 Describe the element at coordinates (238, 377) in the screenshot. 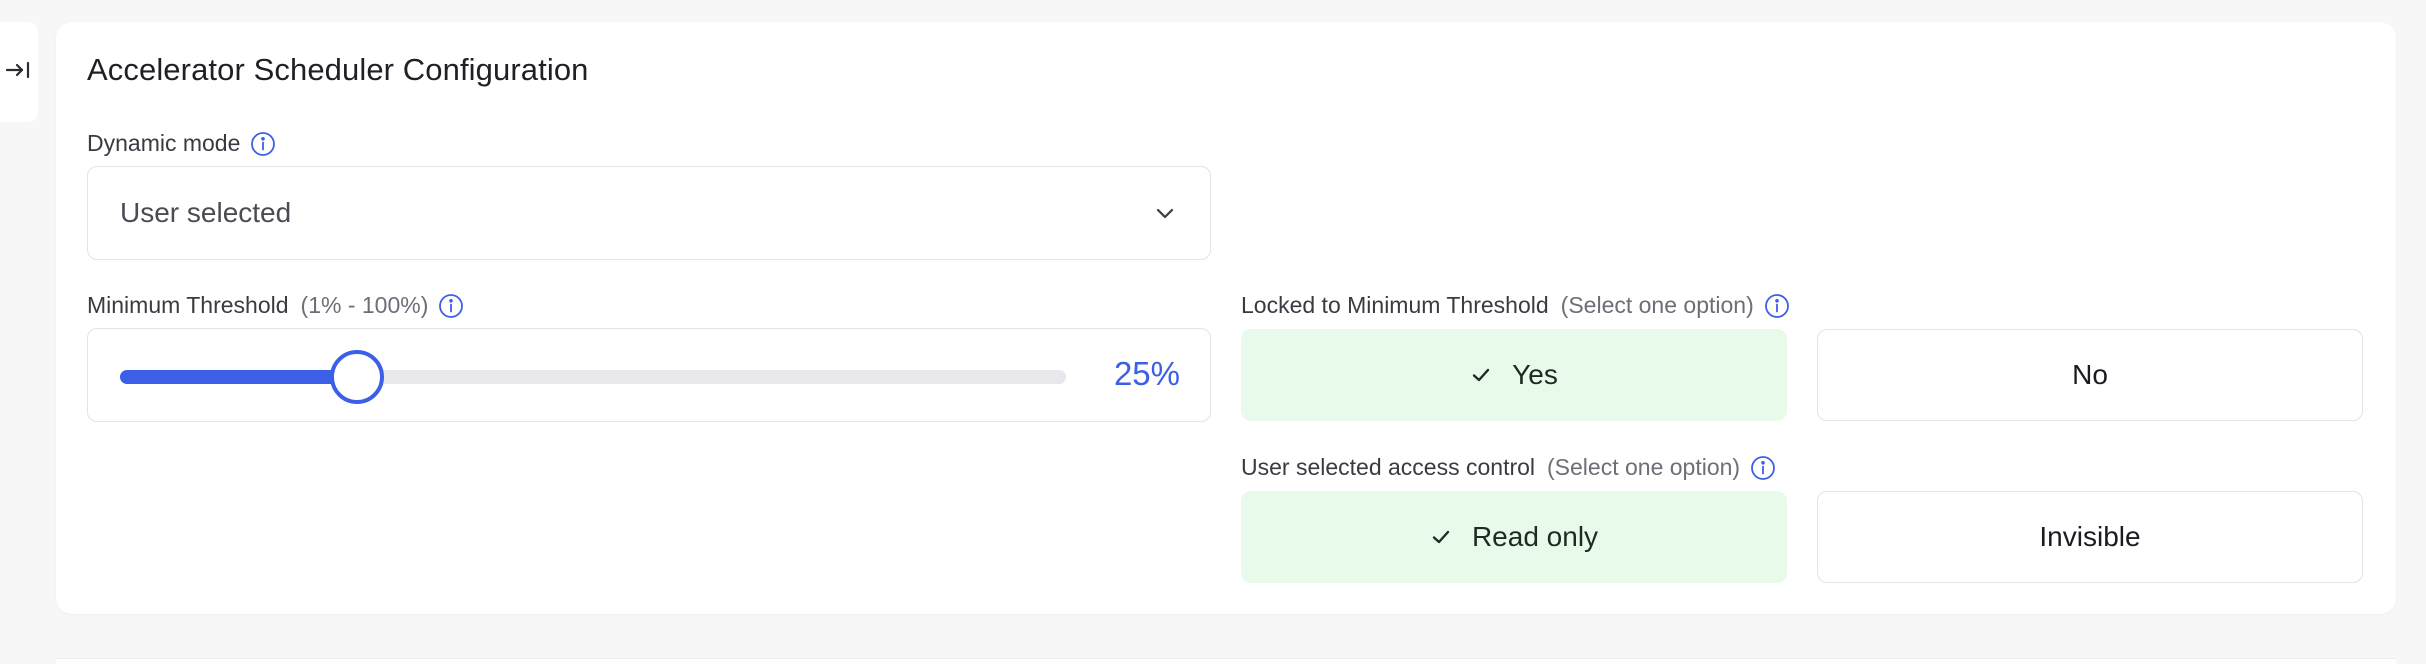

I see `slider-fill` at that location.